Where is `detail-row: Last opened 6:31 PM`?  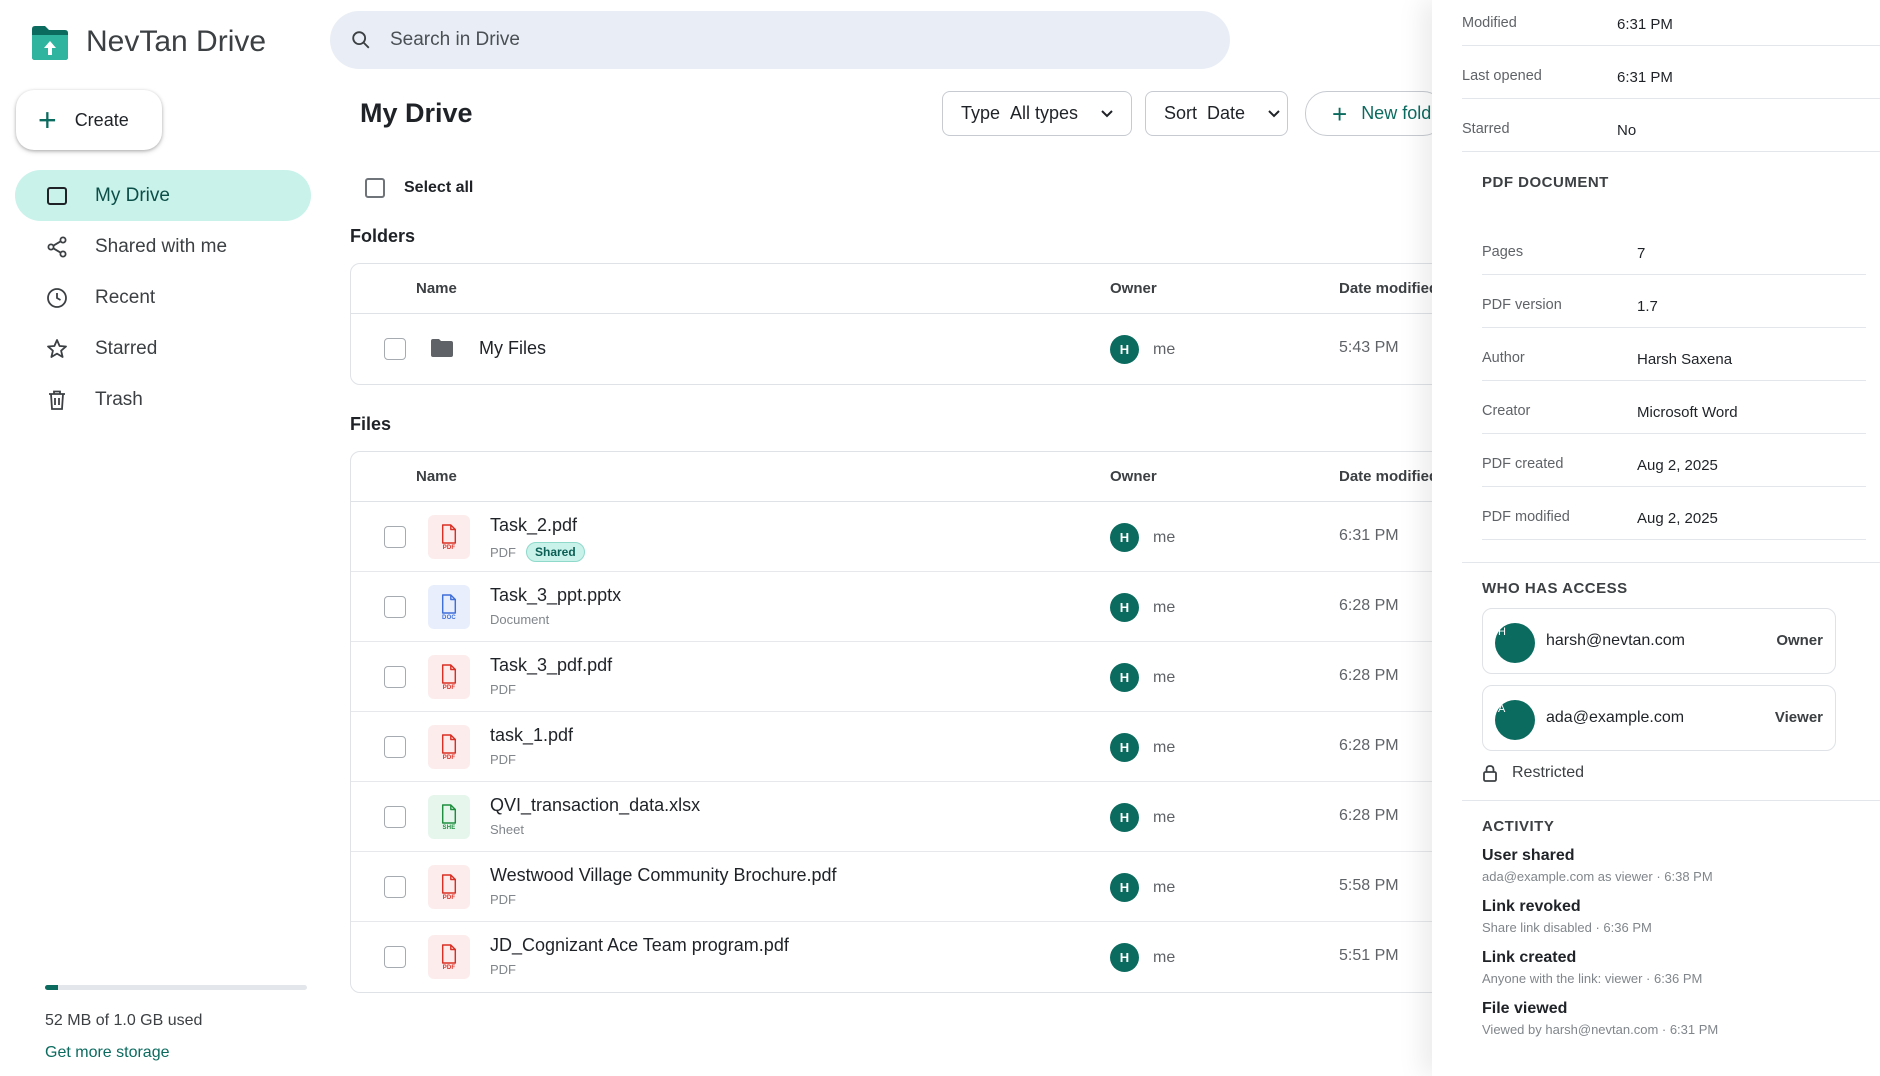
detail-row: Last opened 6:31 PM is located at coordinates (1652, 77).